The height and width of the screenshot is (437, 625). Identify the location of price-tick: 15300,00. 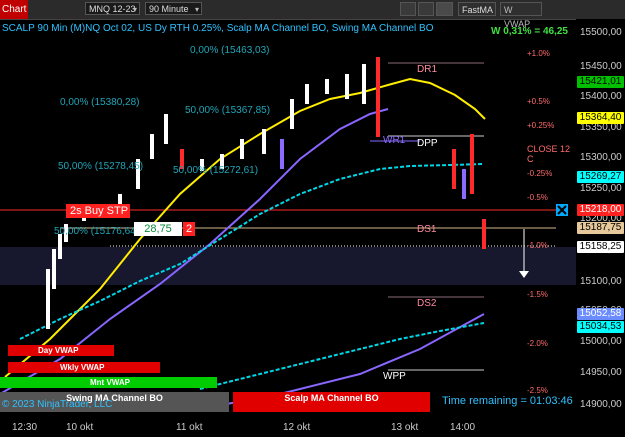
(601, 157).